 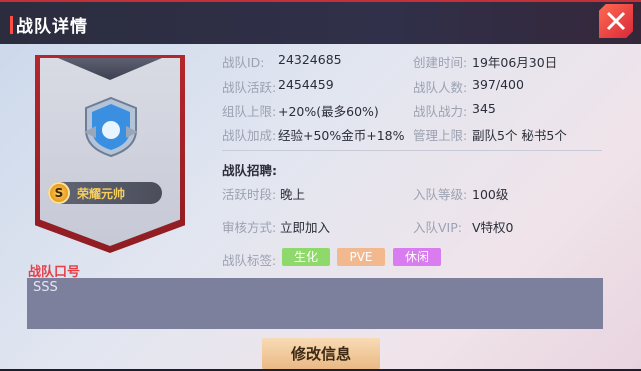 I want to click on tag-badge: PVE, so click(x=361, y=257).